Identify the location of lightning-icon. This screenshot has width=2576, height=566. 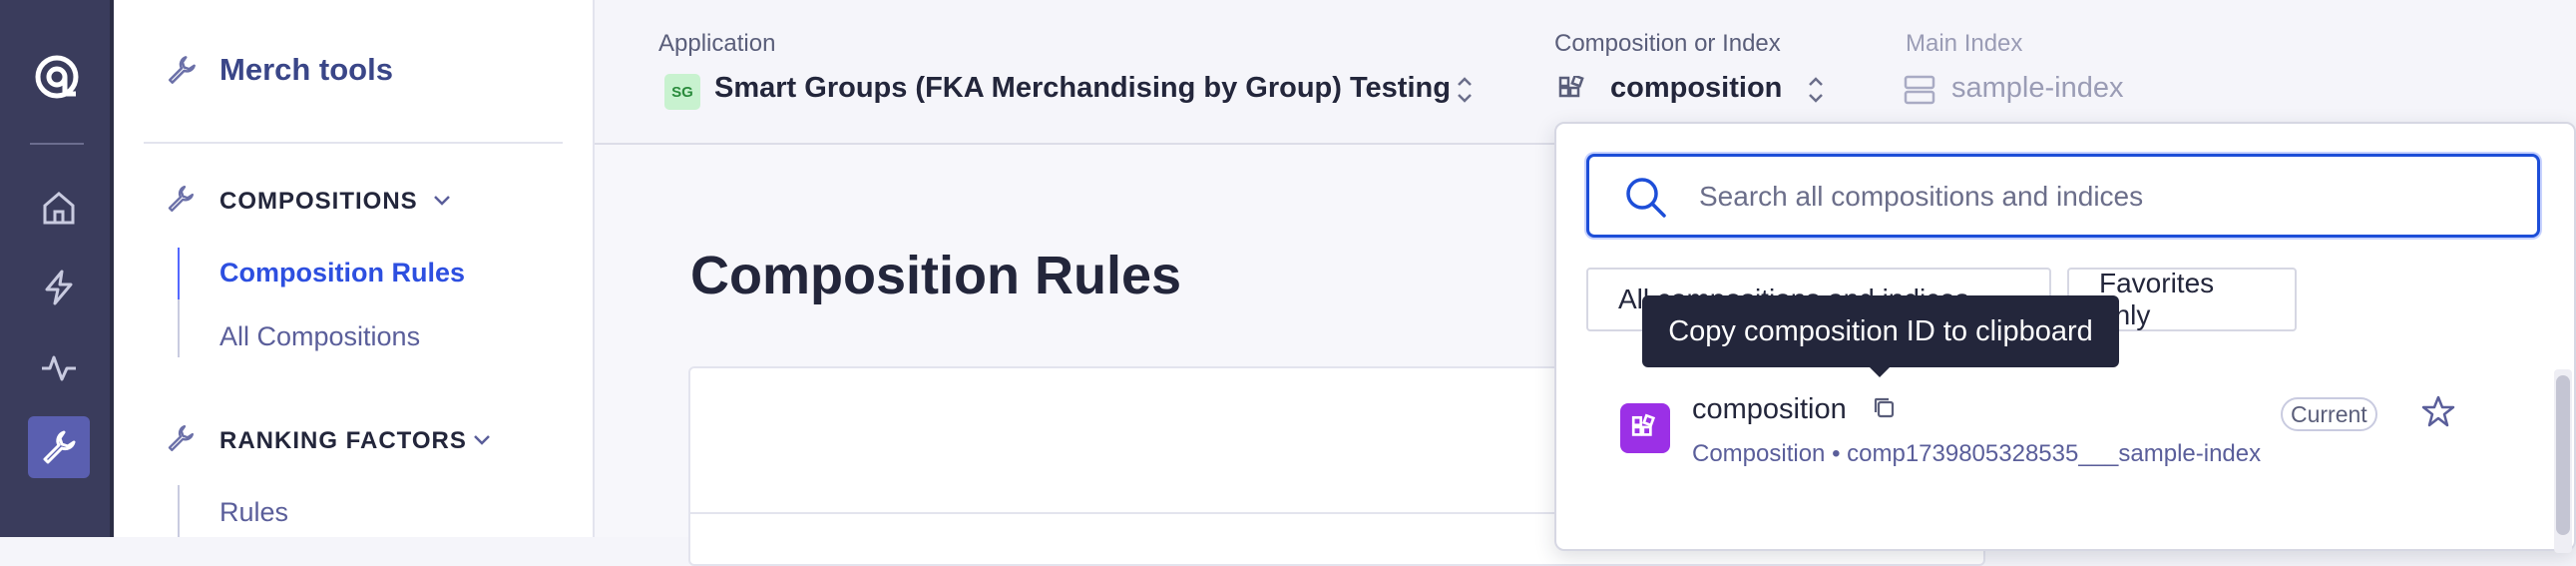
(59, 287).